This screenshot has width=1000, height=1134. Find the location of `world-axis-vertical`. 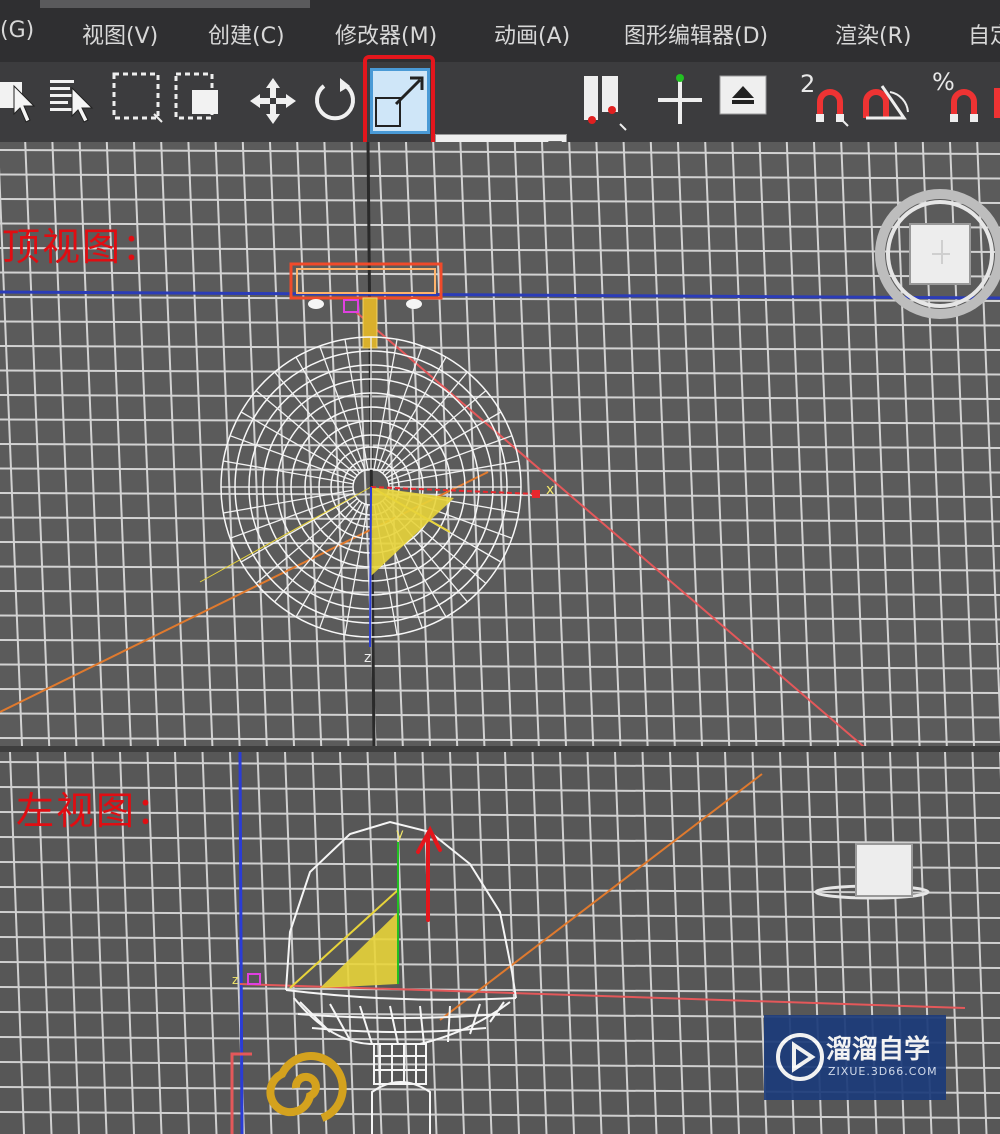

world-axis-vertical is located at coordinates (241, 943).